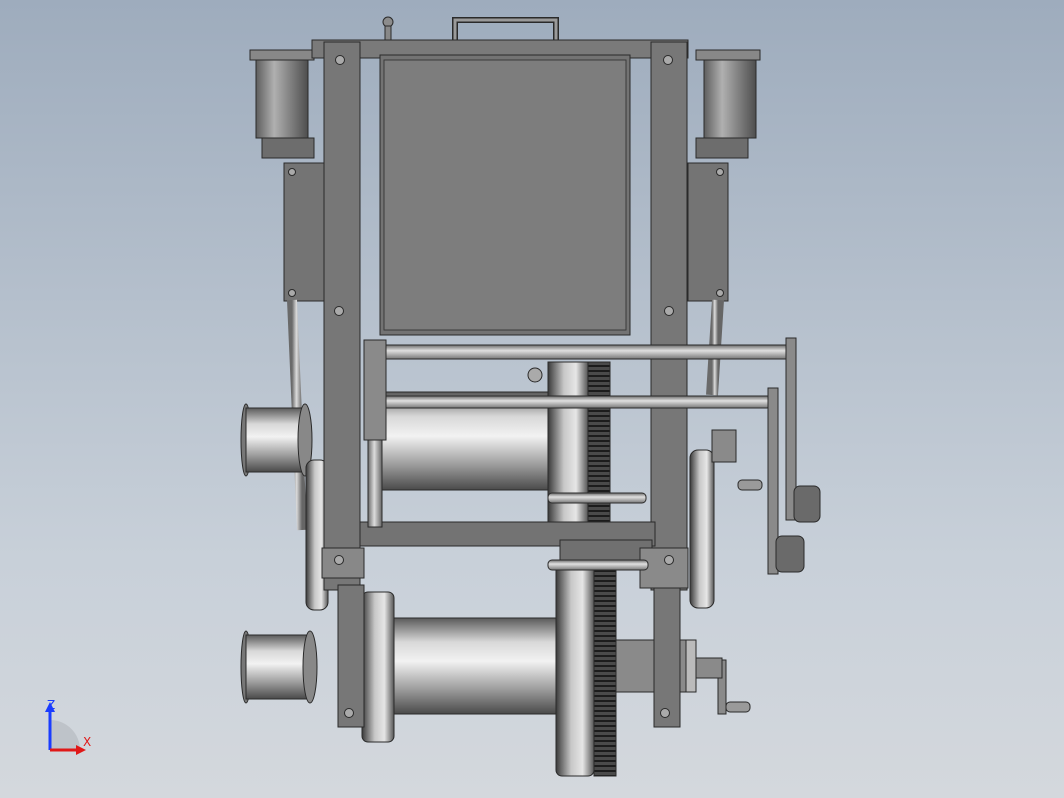 The height and width of the screenshot is (798, 1064). What do you see at coordinates (766, 456) in the screenshot?
I see `crank-lever-upper` at bounding box center [766, 456].